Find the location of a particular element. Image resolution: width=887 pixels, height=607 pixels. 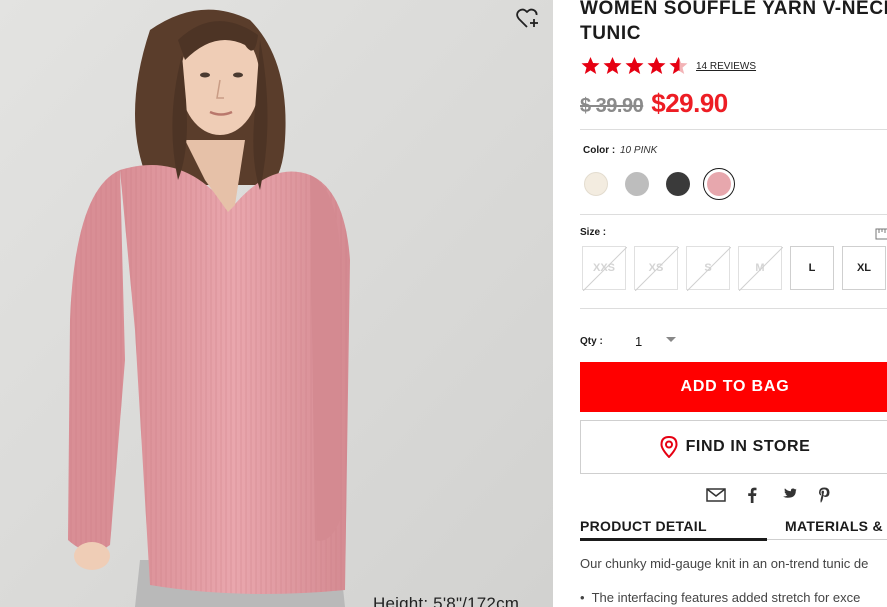

size-options: XXS XS S M L XL is located at coordinates (734, 268).